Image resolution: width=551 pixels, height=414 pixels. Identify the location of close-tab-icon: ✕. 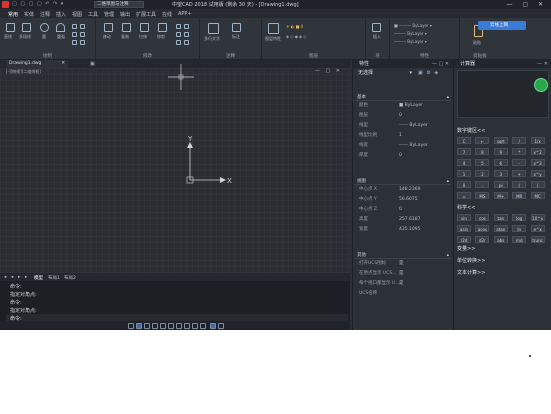
(63, 64).